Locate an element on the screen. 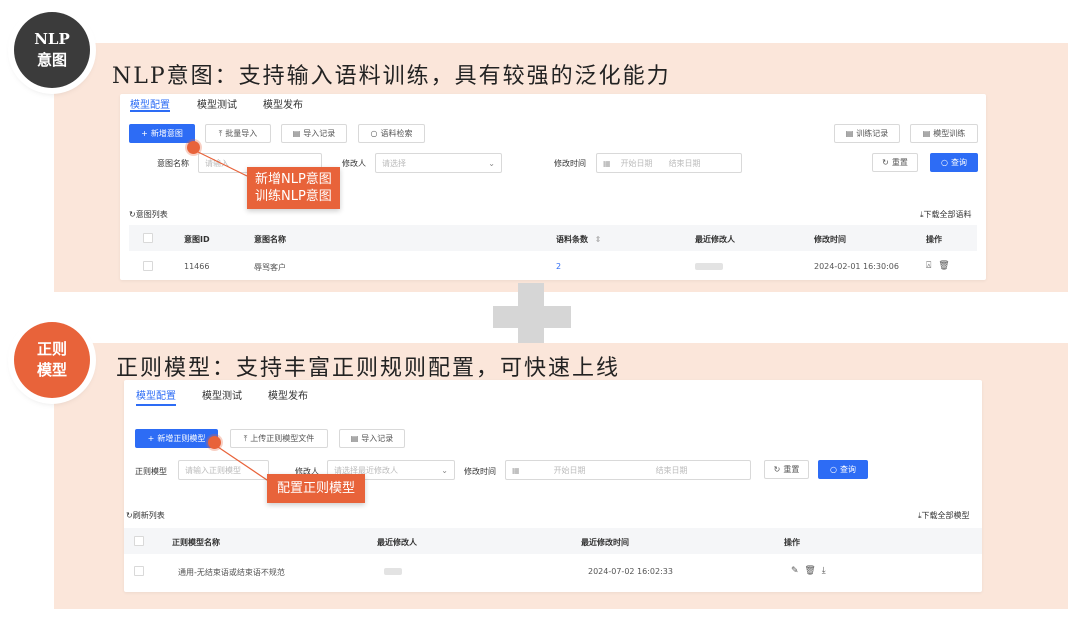  callout-connector-line is located at coordinates (242, 463).